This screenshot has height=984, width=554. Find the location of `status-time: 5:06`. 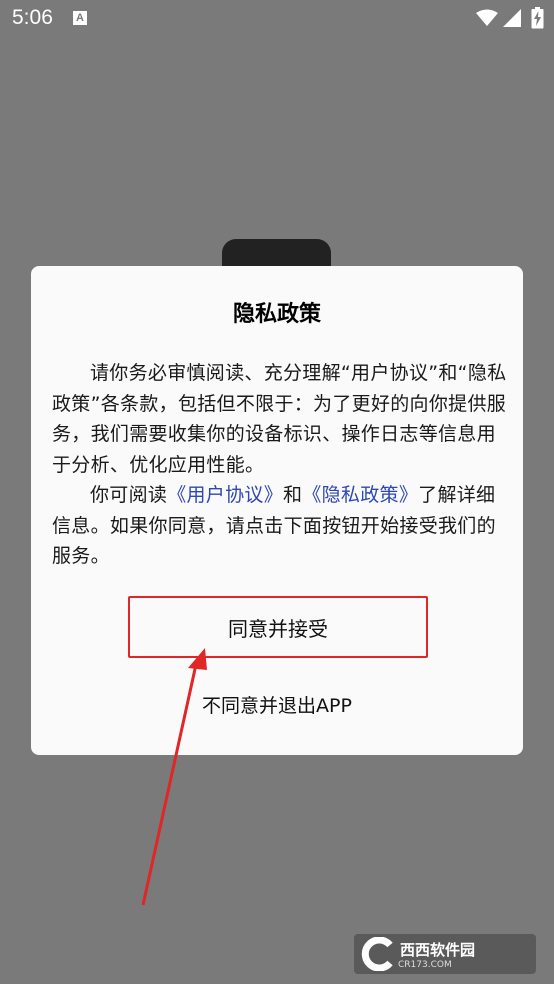

status-time: 5:06 is located at coordinates (32, 17).